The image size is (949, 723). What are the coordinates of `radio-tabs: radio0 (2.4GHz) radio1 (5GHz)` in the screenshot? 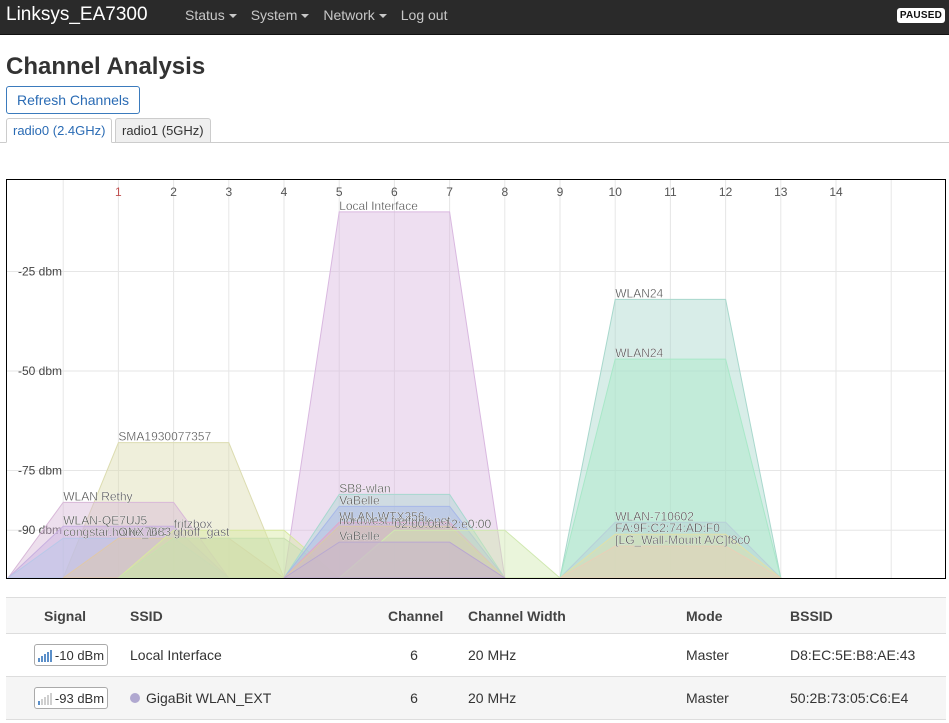 It's located at (474, 130).